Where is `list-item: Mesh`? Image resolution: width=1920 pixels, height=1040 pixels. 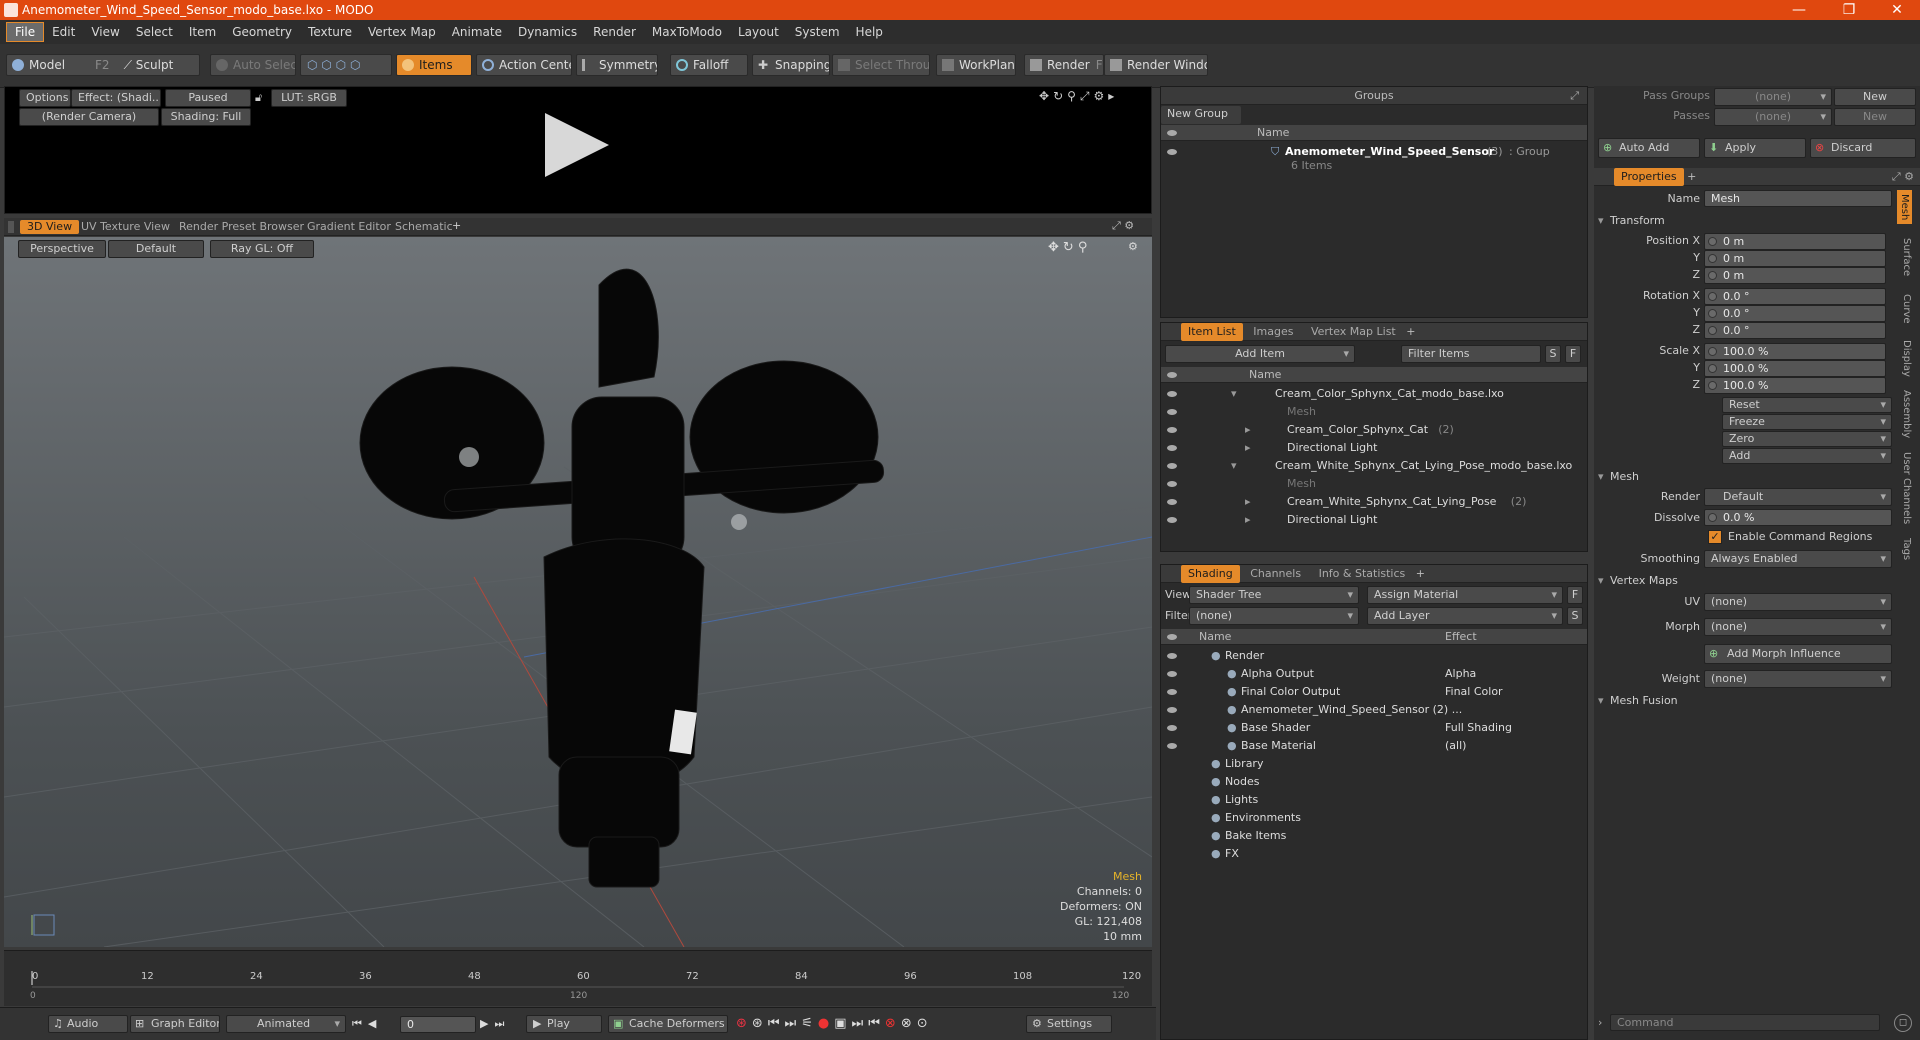
list-item: Mesh is located at coordinates (1374, 412).